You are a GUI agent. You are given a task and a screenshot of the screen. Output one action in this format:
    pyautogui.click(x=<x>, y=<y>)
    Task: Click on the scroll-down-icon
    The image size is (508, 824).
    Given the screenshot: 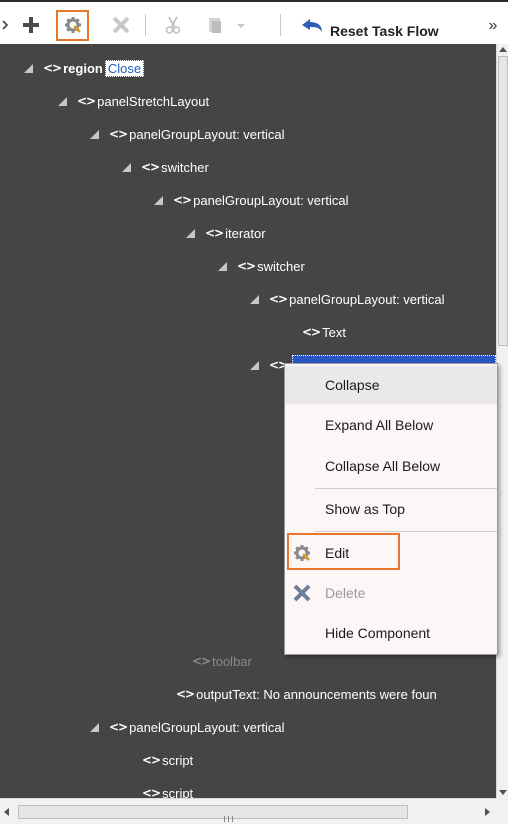 What is the action you would take?
    pyautogui.click(x=503, y=792)
    